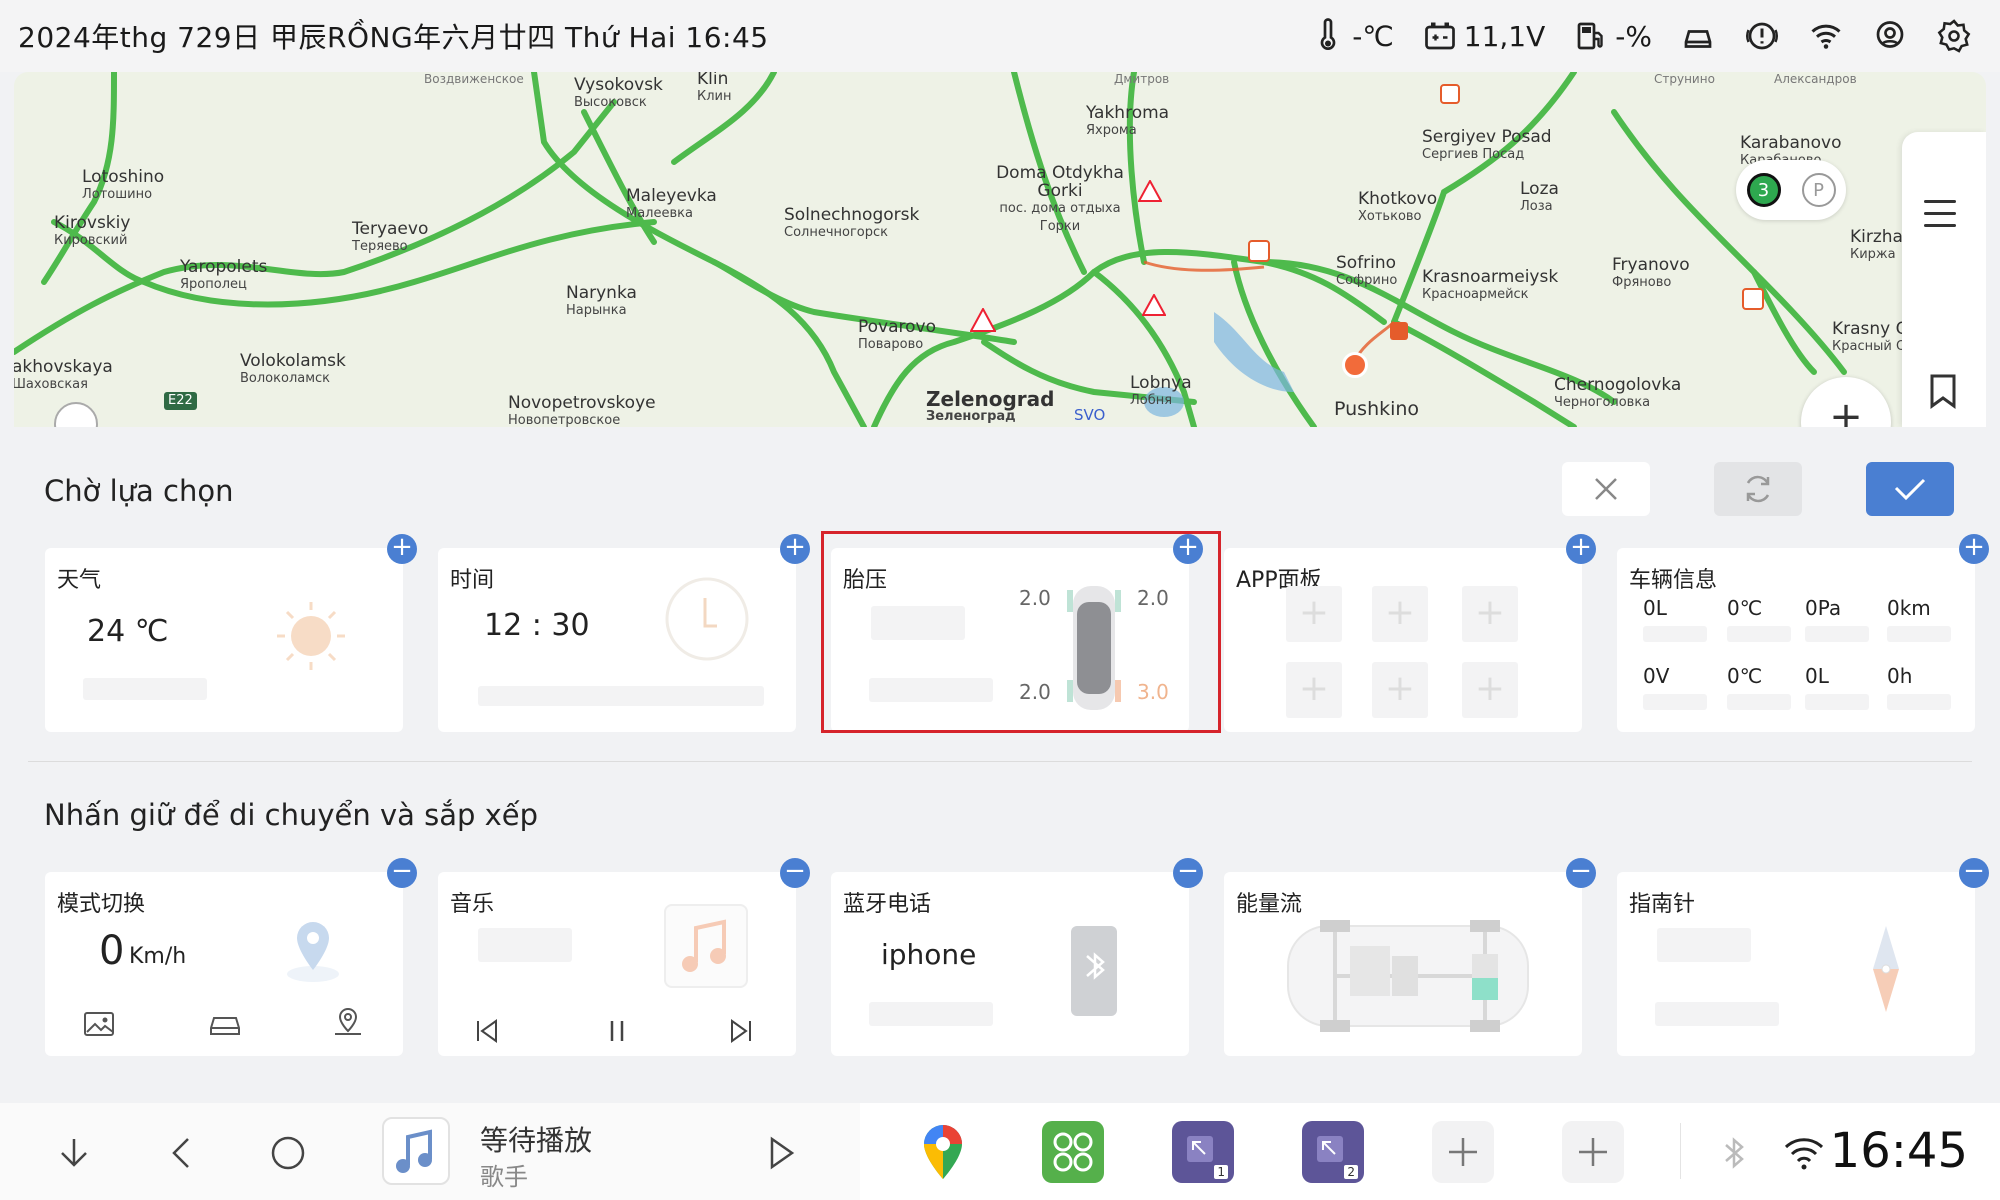  What do you see at coordinates (1871, 336) in the screenshot?
I see `map-label-krasny: Krasny O Красный О` at bounding box center [1871, 336].